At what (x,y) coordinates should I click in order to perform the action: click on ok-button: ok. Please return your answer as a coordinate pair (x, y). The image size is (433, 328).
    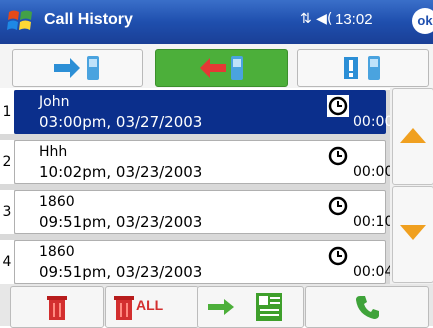
    Looking at the image, I should click on (422, 21).